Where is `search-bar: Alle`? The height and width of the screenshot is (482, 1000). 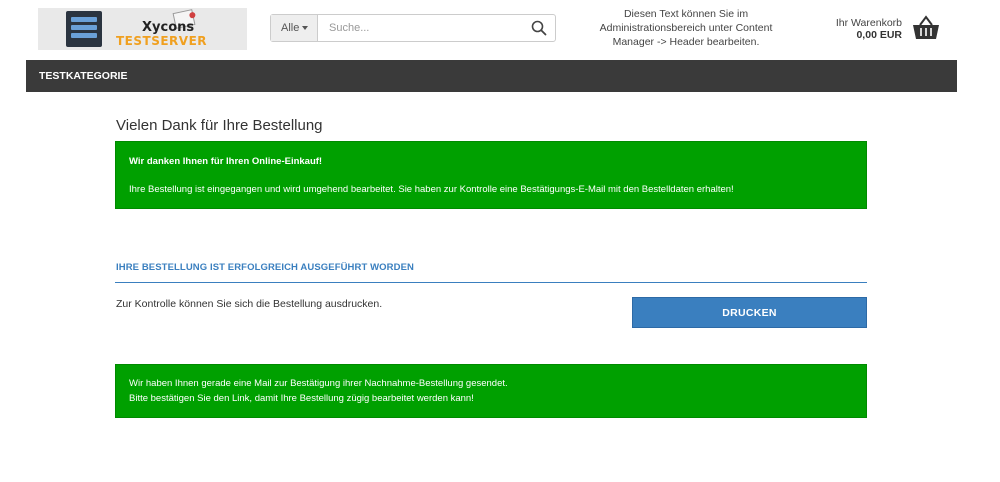
search-bar: Alle is located at coordinates (413, 28).